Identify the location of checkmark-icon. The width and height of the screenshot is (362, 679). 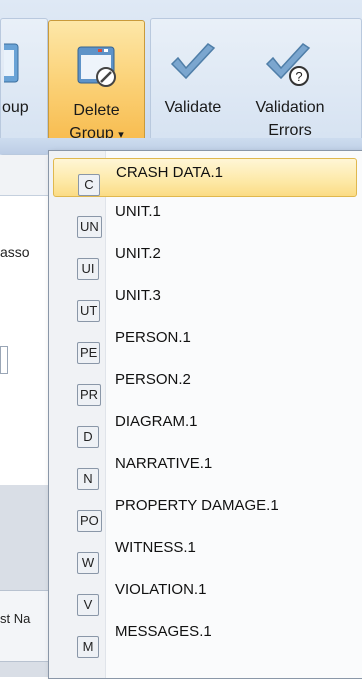
(193, 61).